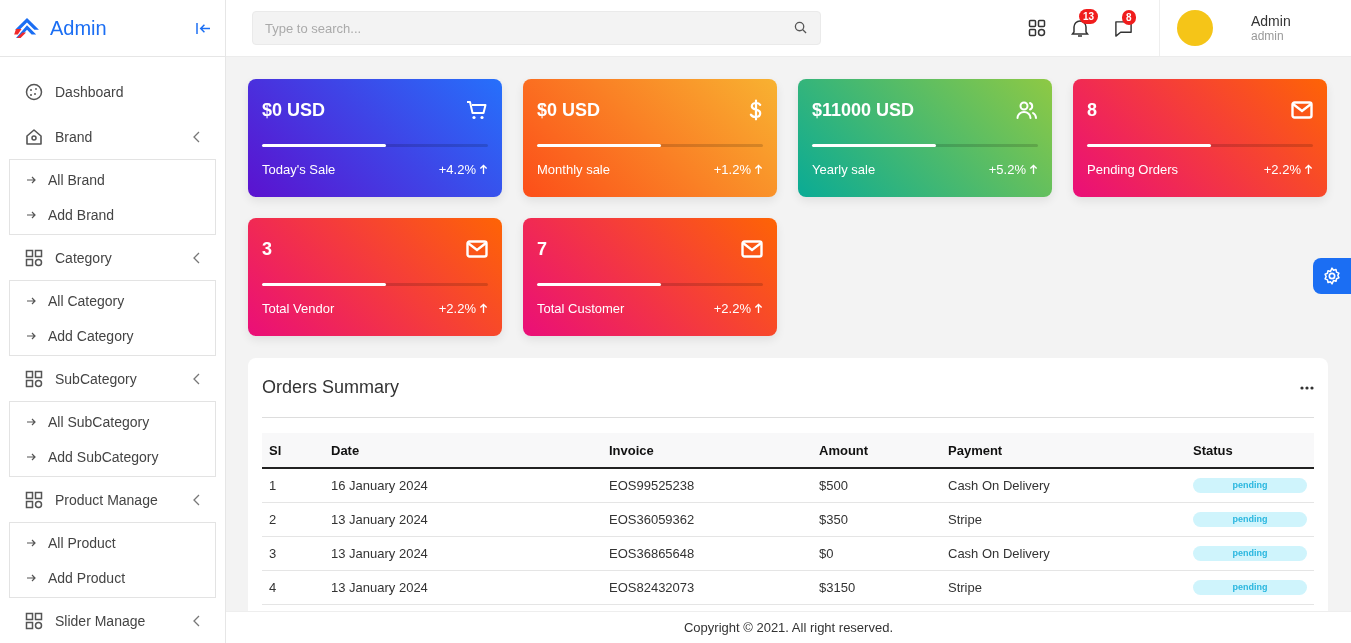 Image resolution: width=1351 pixels, height=643 pixels. Describe the element at coordinates (1092, 110) in the screenshot. I see `stat-value: 8` at that location.